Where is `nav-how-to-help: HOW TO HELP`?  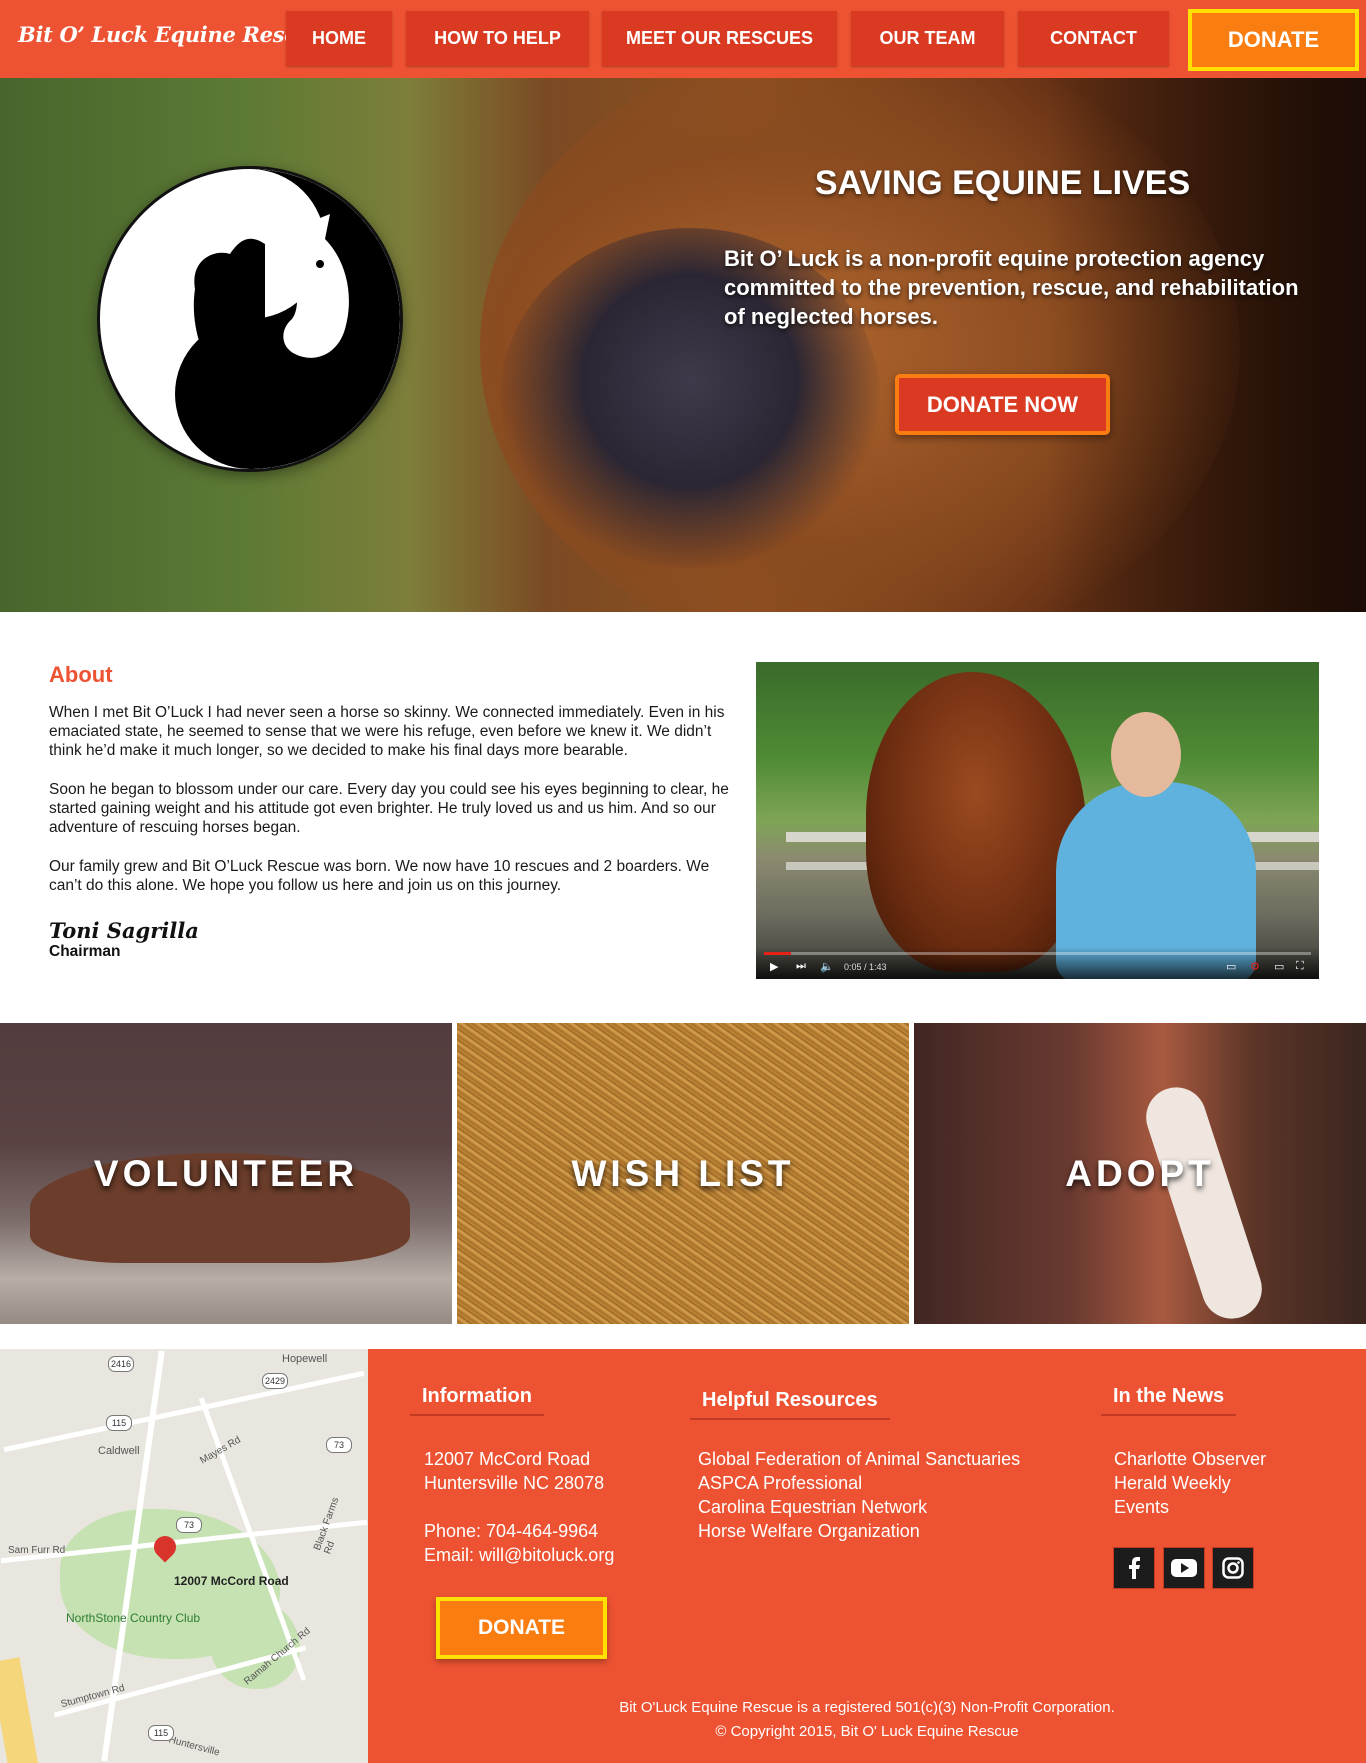
nav-how-to-help: HOW TO HELP is located at coordinates (497, 38).